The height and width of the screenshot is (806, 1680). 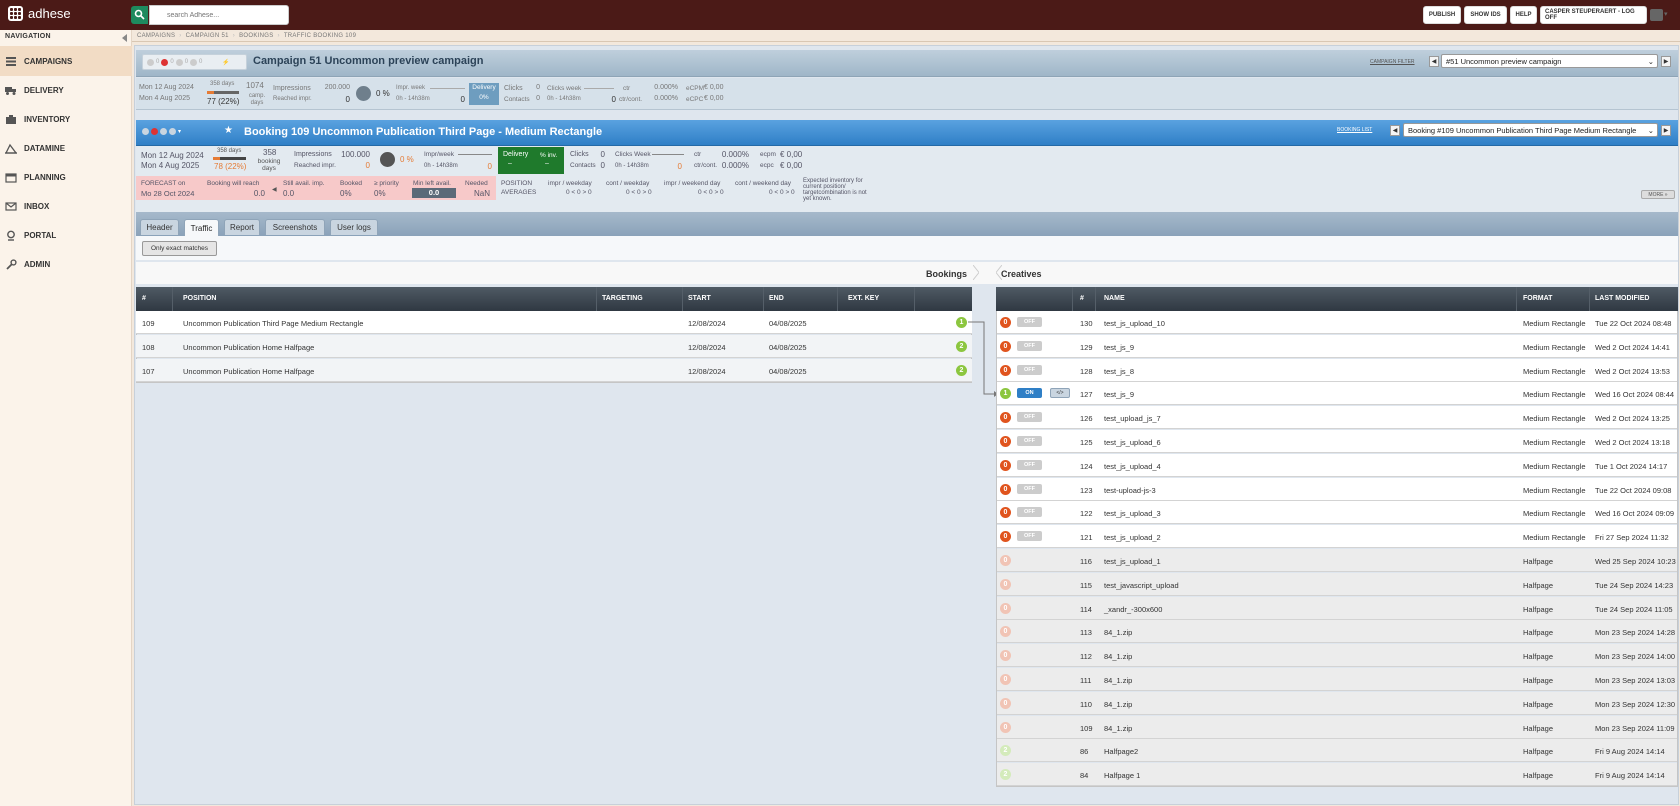 I want to click on show-ids-button: SHOW IDS, so click(x=1485, y=15).